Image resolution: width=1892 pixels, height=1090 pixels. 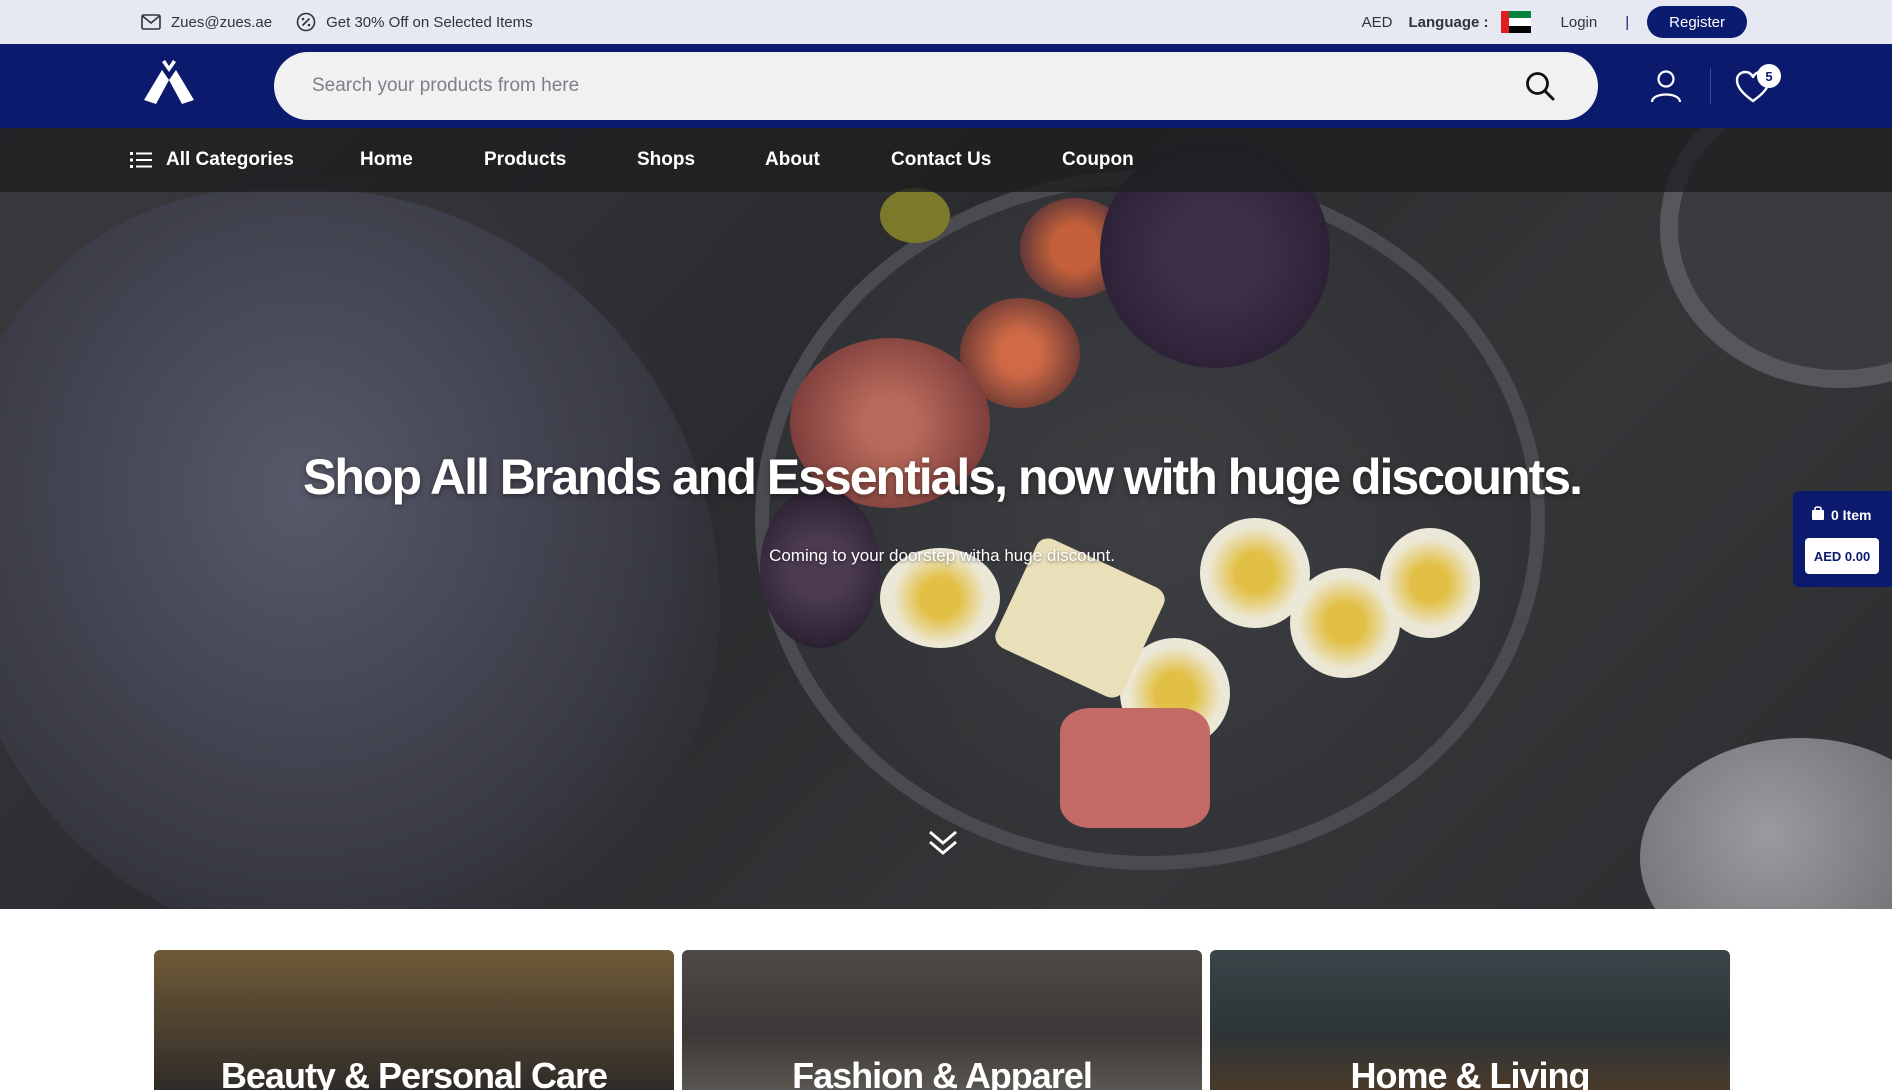 I want to click on cart-item-count: 0 Item, so click(x=1851, y=514).